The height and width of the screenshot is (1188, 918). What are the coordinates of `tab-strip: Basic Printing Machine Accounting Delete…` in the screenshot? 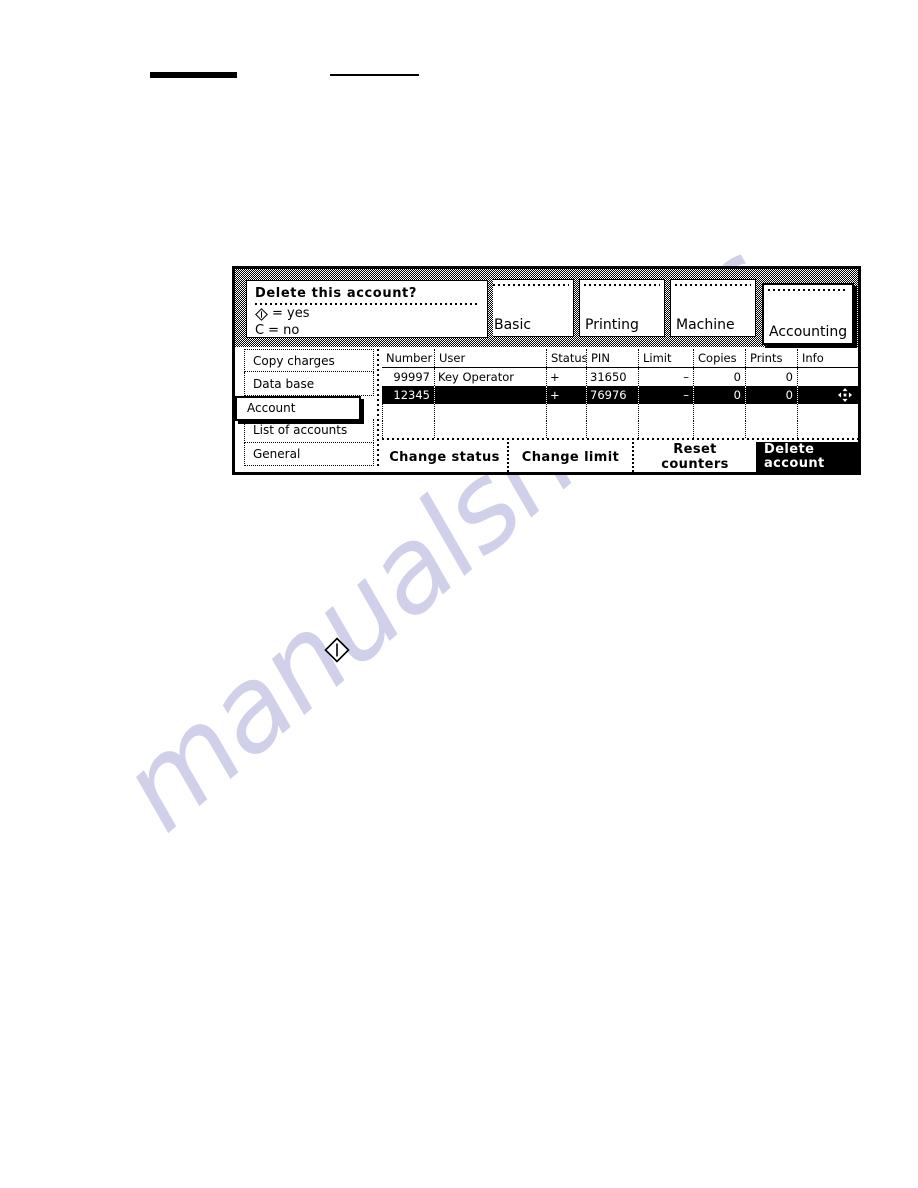 It's located at (546, 308).